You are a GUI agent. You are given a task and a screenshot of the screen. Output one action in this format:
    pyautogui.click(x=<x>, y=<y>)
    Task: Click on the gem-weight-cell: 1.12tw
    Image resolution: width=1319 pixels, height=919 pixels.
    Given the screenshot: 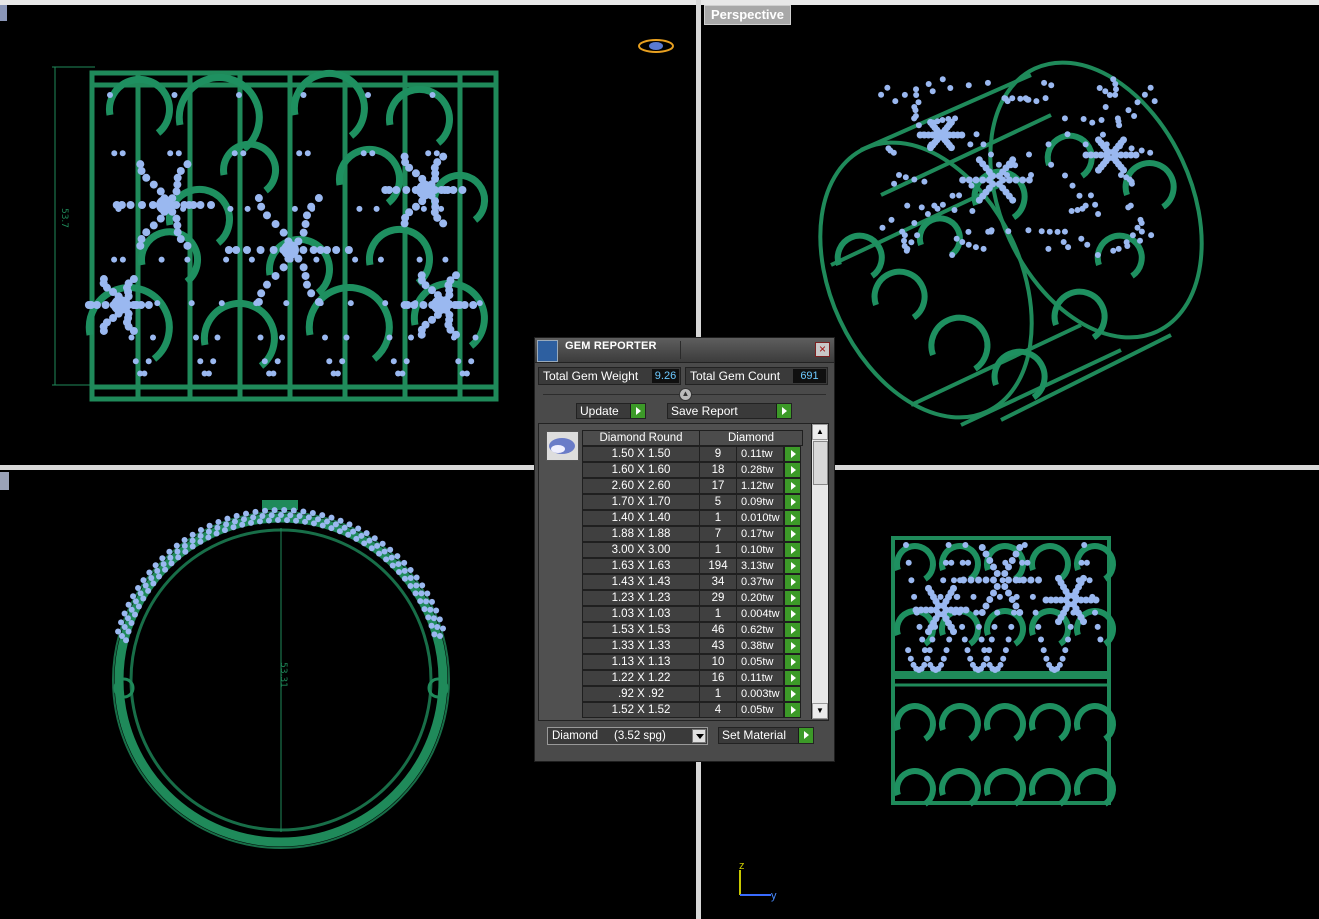 What is the action you would take?
    pyautogui.click(x=760, y=486)
    